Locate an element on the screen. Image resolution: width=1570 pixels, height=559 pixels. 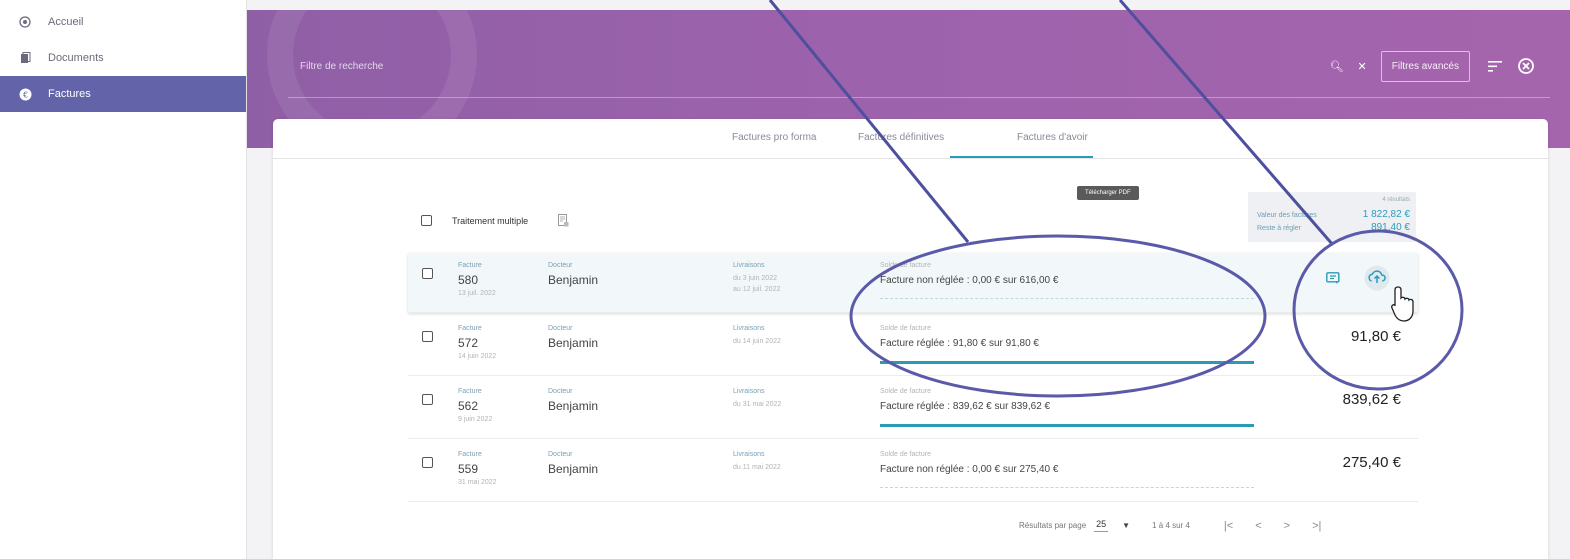
balance-text: Facture non réglée : 0,00 € sur 616,00 € is located at coordinates (969, 280).